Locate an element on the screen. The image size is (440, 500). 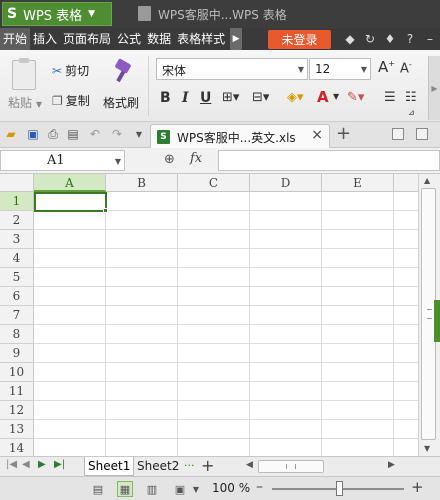
zoom-in-icon: + is located at coordinates (417, 487).